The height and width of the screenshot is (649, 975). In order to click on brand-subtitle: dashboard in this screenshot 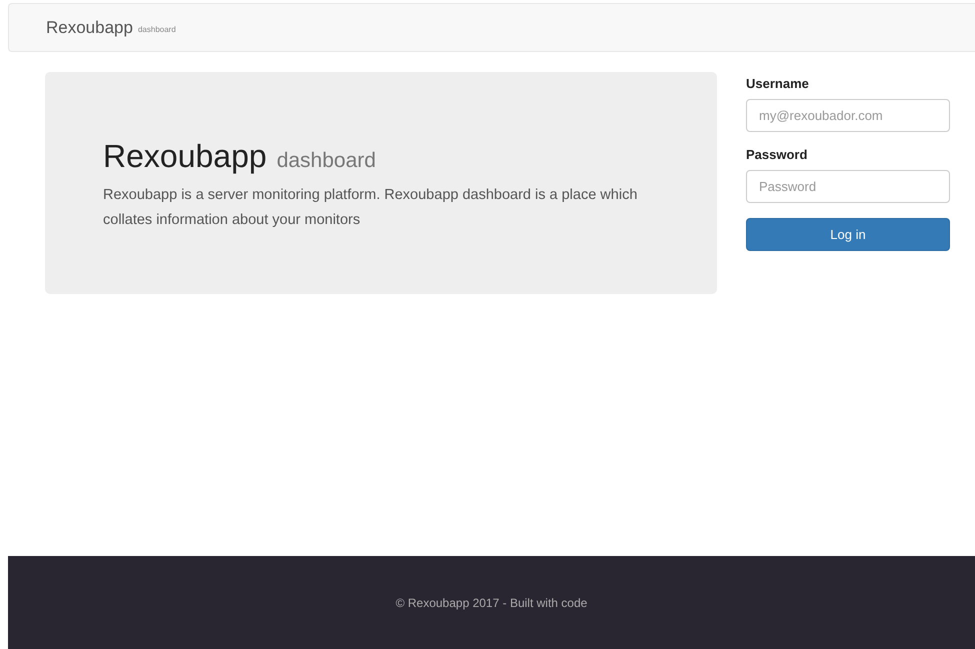, I will do `click(157, 29)`.